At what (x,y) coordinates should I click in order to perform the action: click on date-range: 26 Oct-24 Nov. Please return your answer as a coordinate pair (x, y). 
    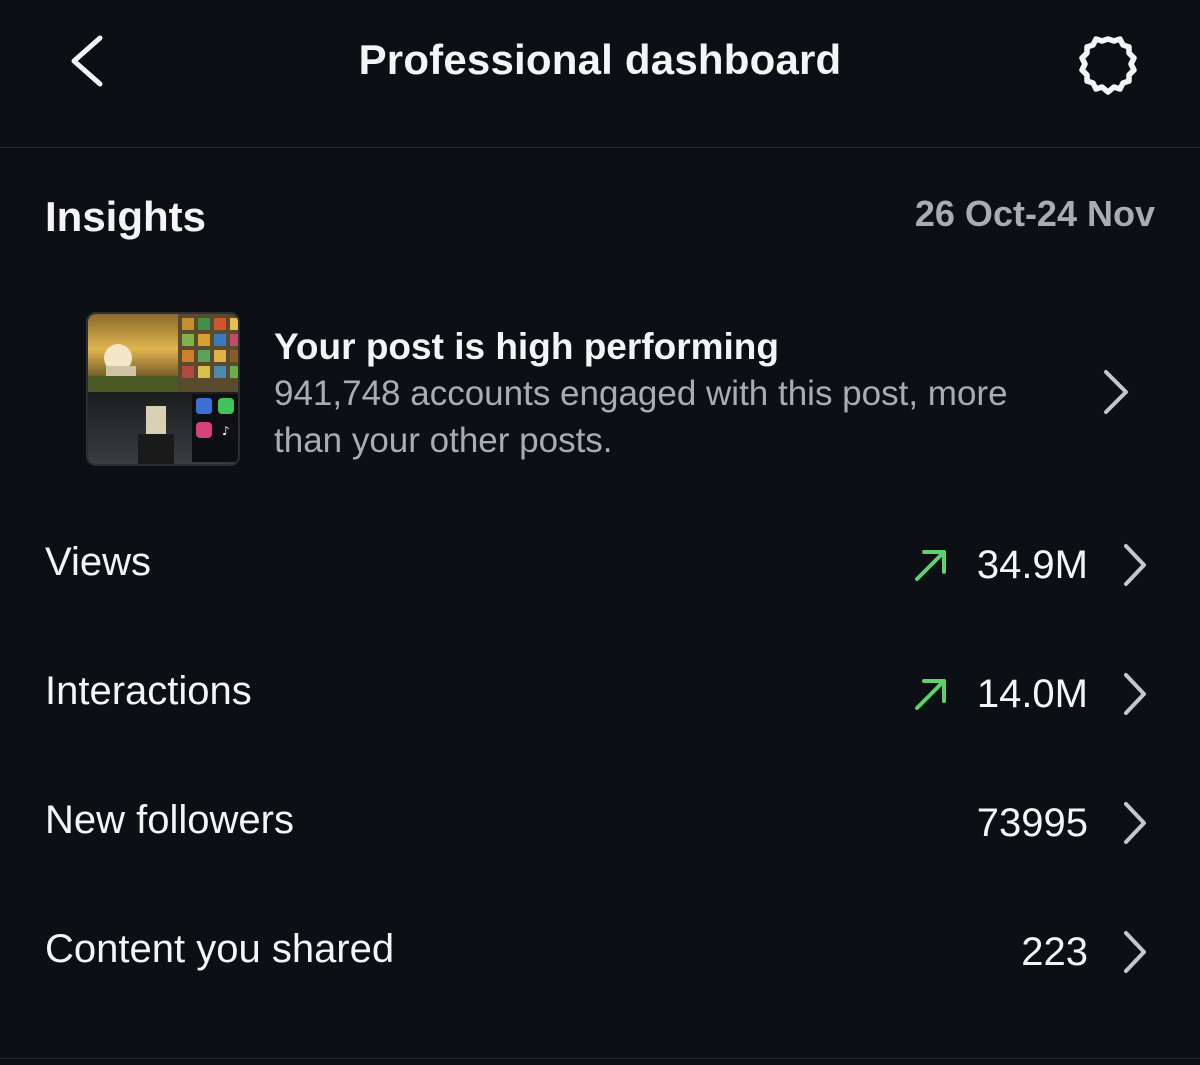
    Looking at the image, I should click on (1035, 214).